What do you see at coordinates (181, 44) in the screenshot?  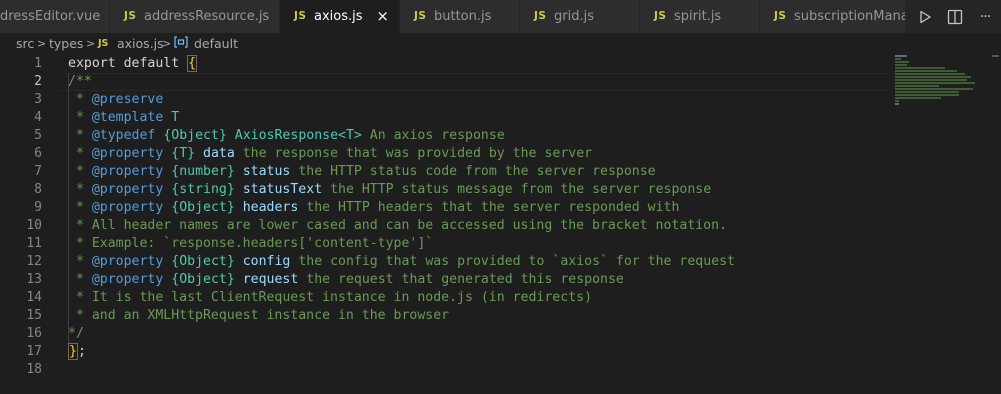 I see `symbol-variable-icon` at bounding box center [181, 44].